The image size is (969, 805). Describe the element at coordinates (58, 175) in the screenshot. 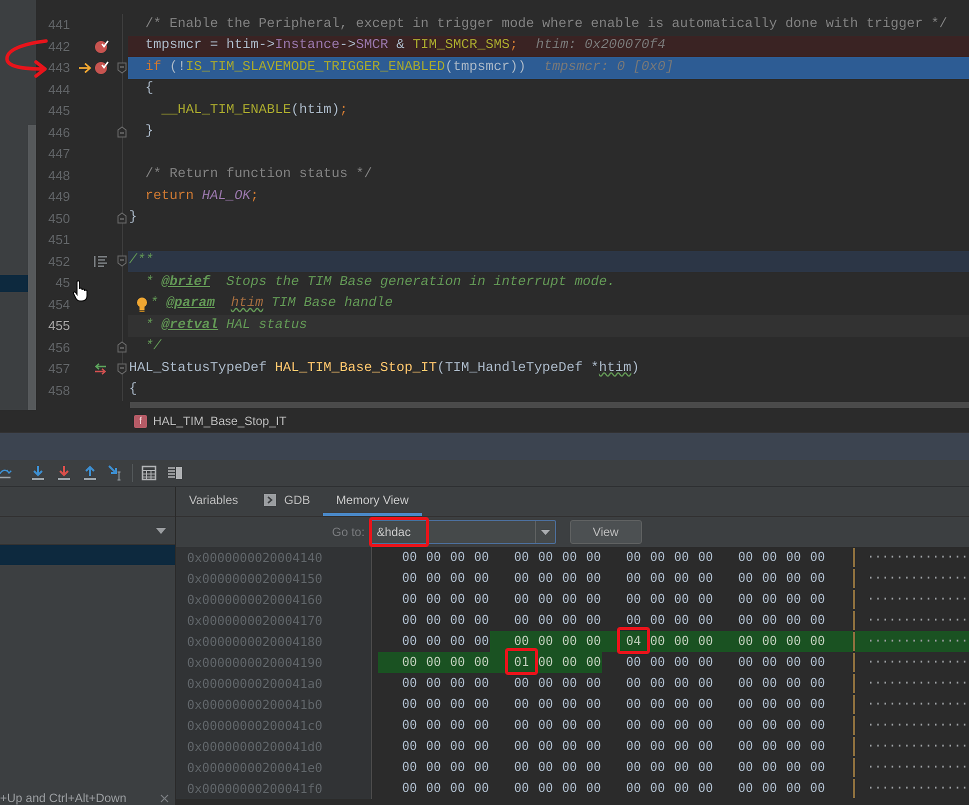

I see `line-number: 448` at that location.